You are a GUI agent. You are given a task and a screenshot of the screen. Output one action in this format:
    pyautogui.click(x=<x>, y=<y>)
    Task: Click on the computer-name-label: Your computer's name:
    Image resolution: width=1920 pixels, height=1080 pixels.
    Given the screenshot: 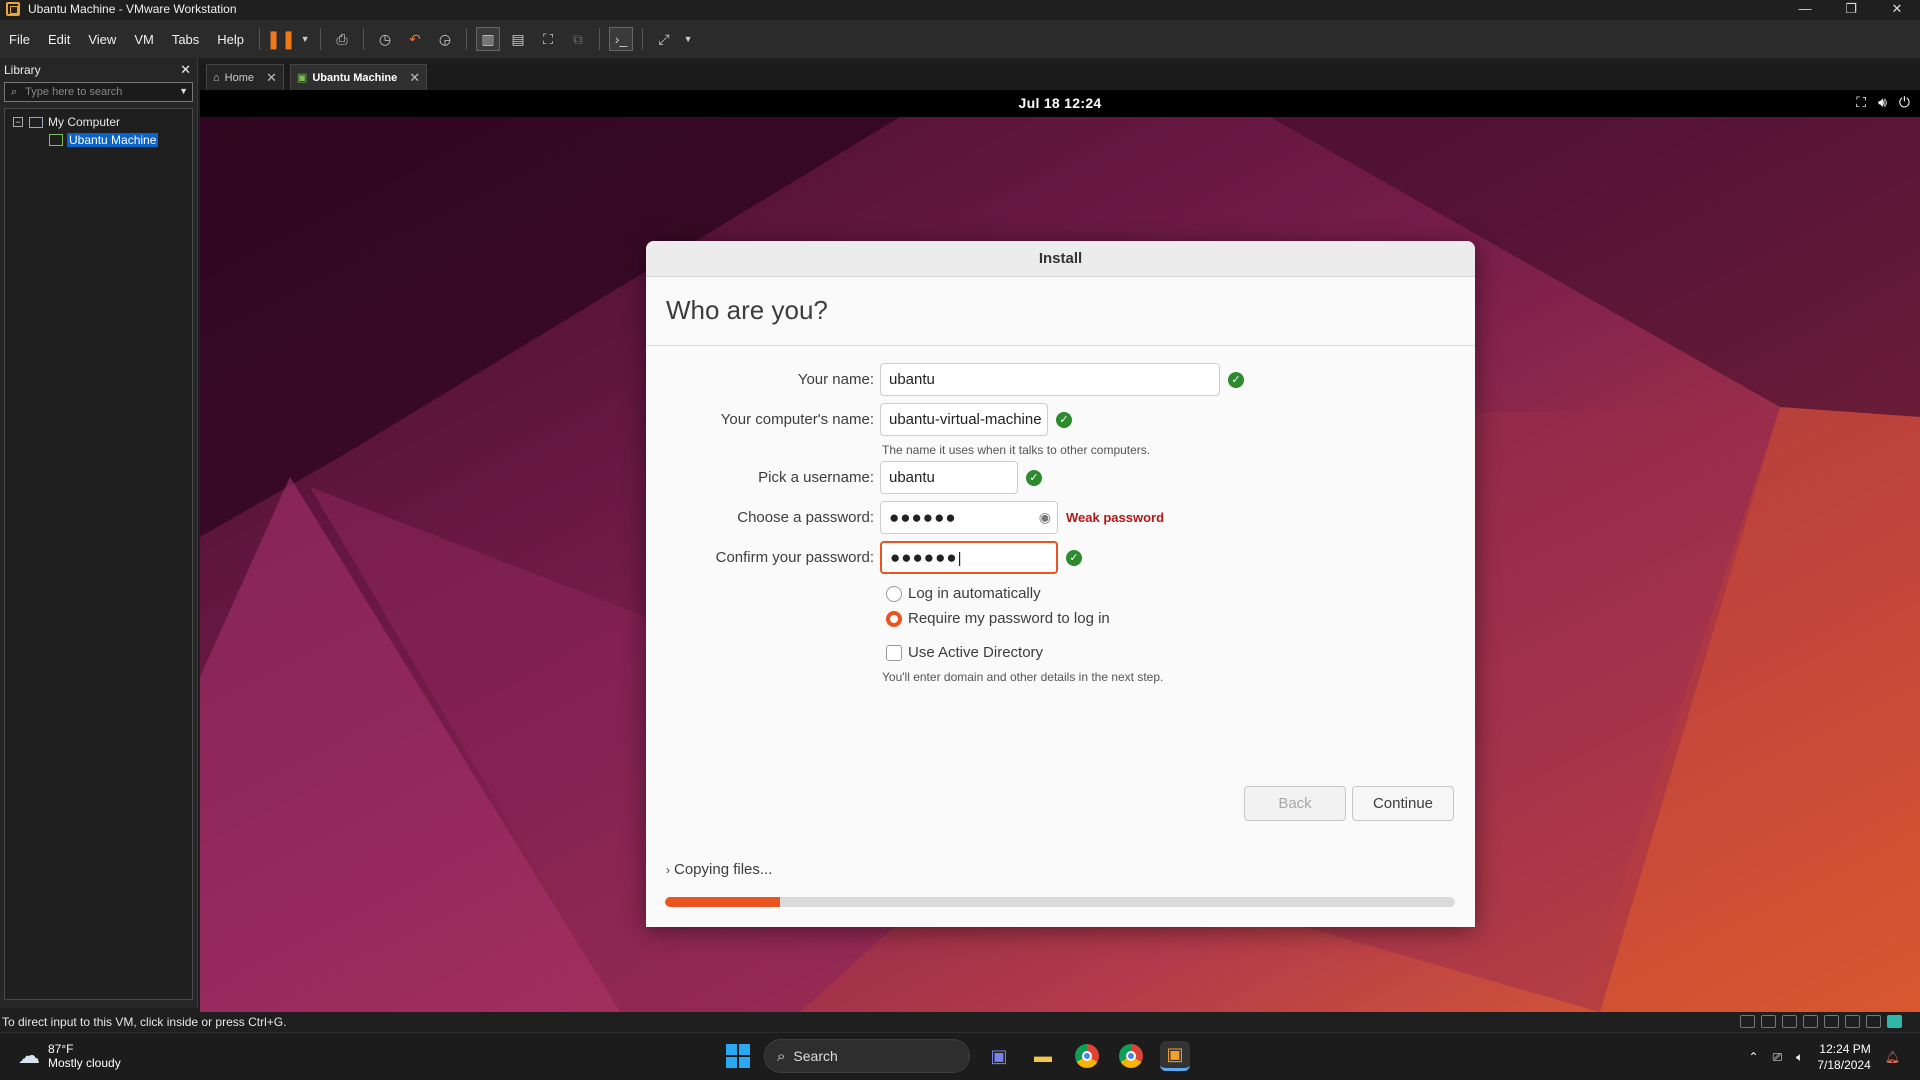 What is the action you would take?
    pyautogui.click(x=797, y=419)
    